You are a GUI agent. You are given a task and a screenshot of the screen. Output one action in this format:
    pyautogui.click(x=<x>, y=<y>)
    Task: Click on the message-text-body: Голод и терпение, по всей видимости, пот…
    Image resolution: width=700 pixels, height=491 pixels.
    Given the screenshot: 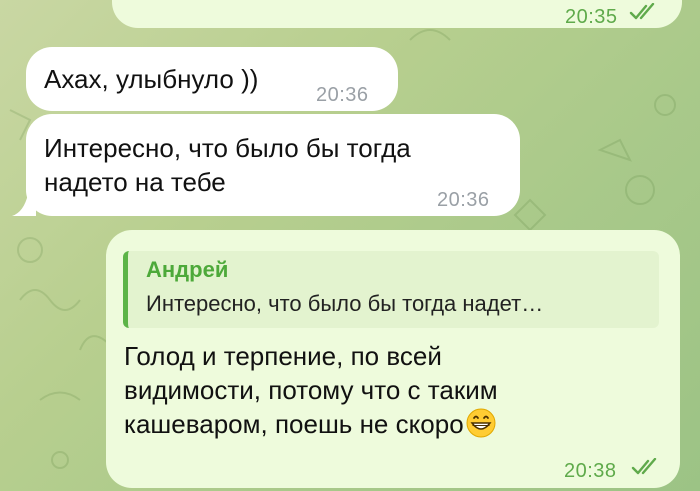 What is the action you would take?
    pyautogui.click(x=311, y=390)
    